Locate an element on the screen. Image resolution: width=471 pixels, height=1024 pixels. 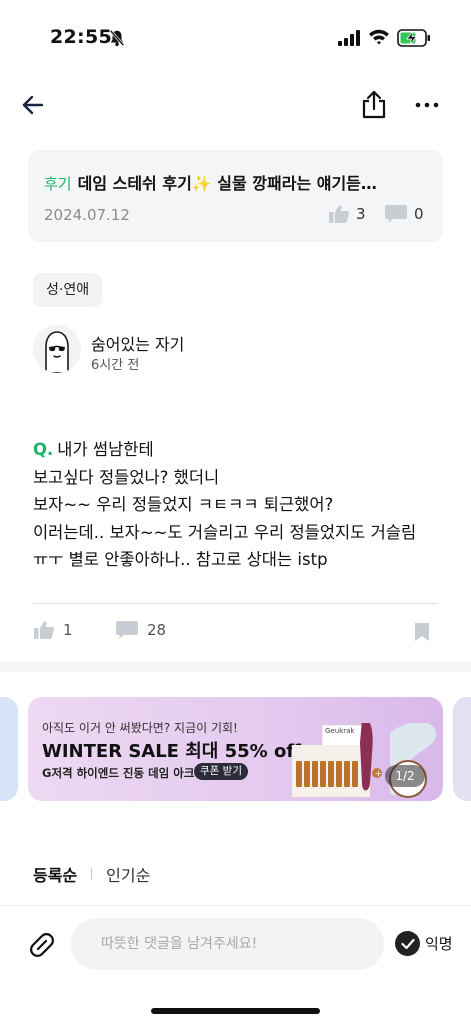
related-like-count: 3 is located at coordinates (361, 214).